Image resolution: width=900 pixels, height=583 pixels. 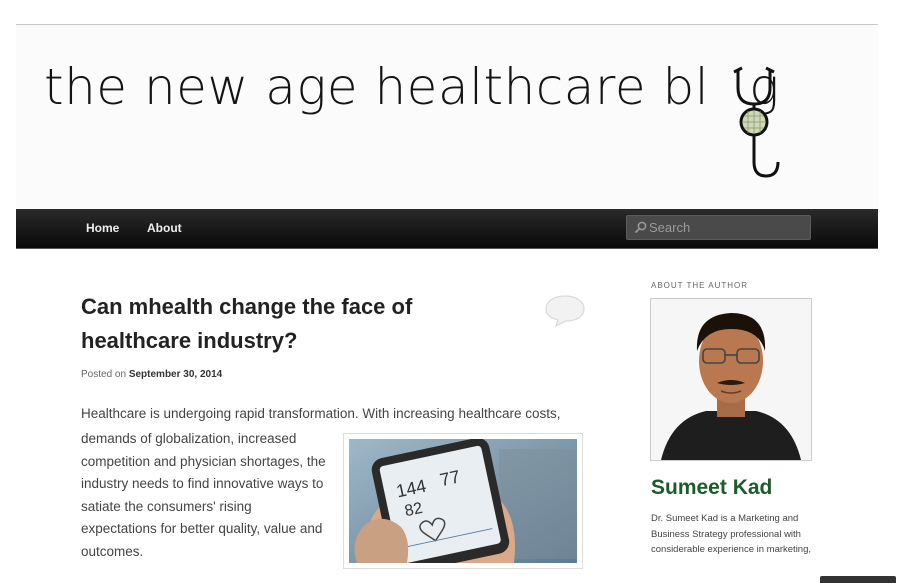 I want to click on reading-diastolic: 82, so click(x=413, y=510).